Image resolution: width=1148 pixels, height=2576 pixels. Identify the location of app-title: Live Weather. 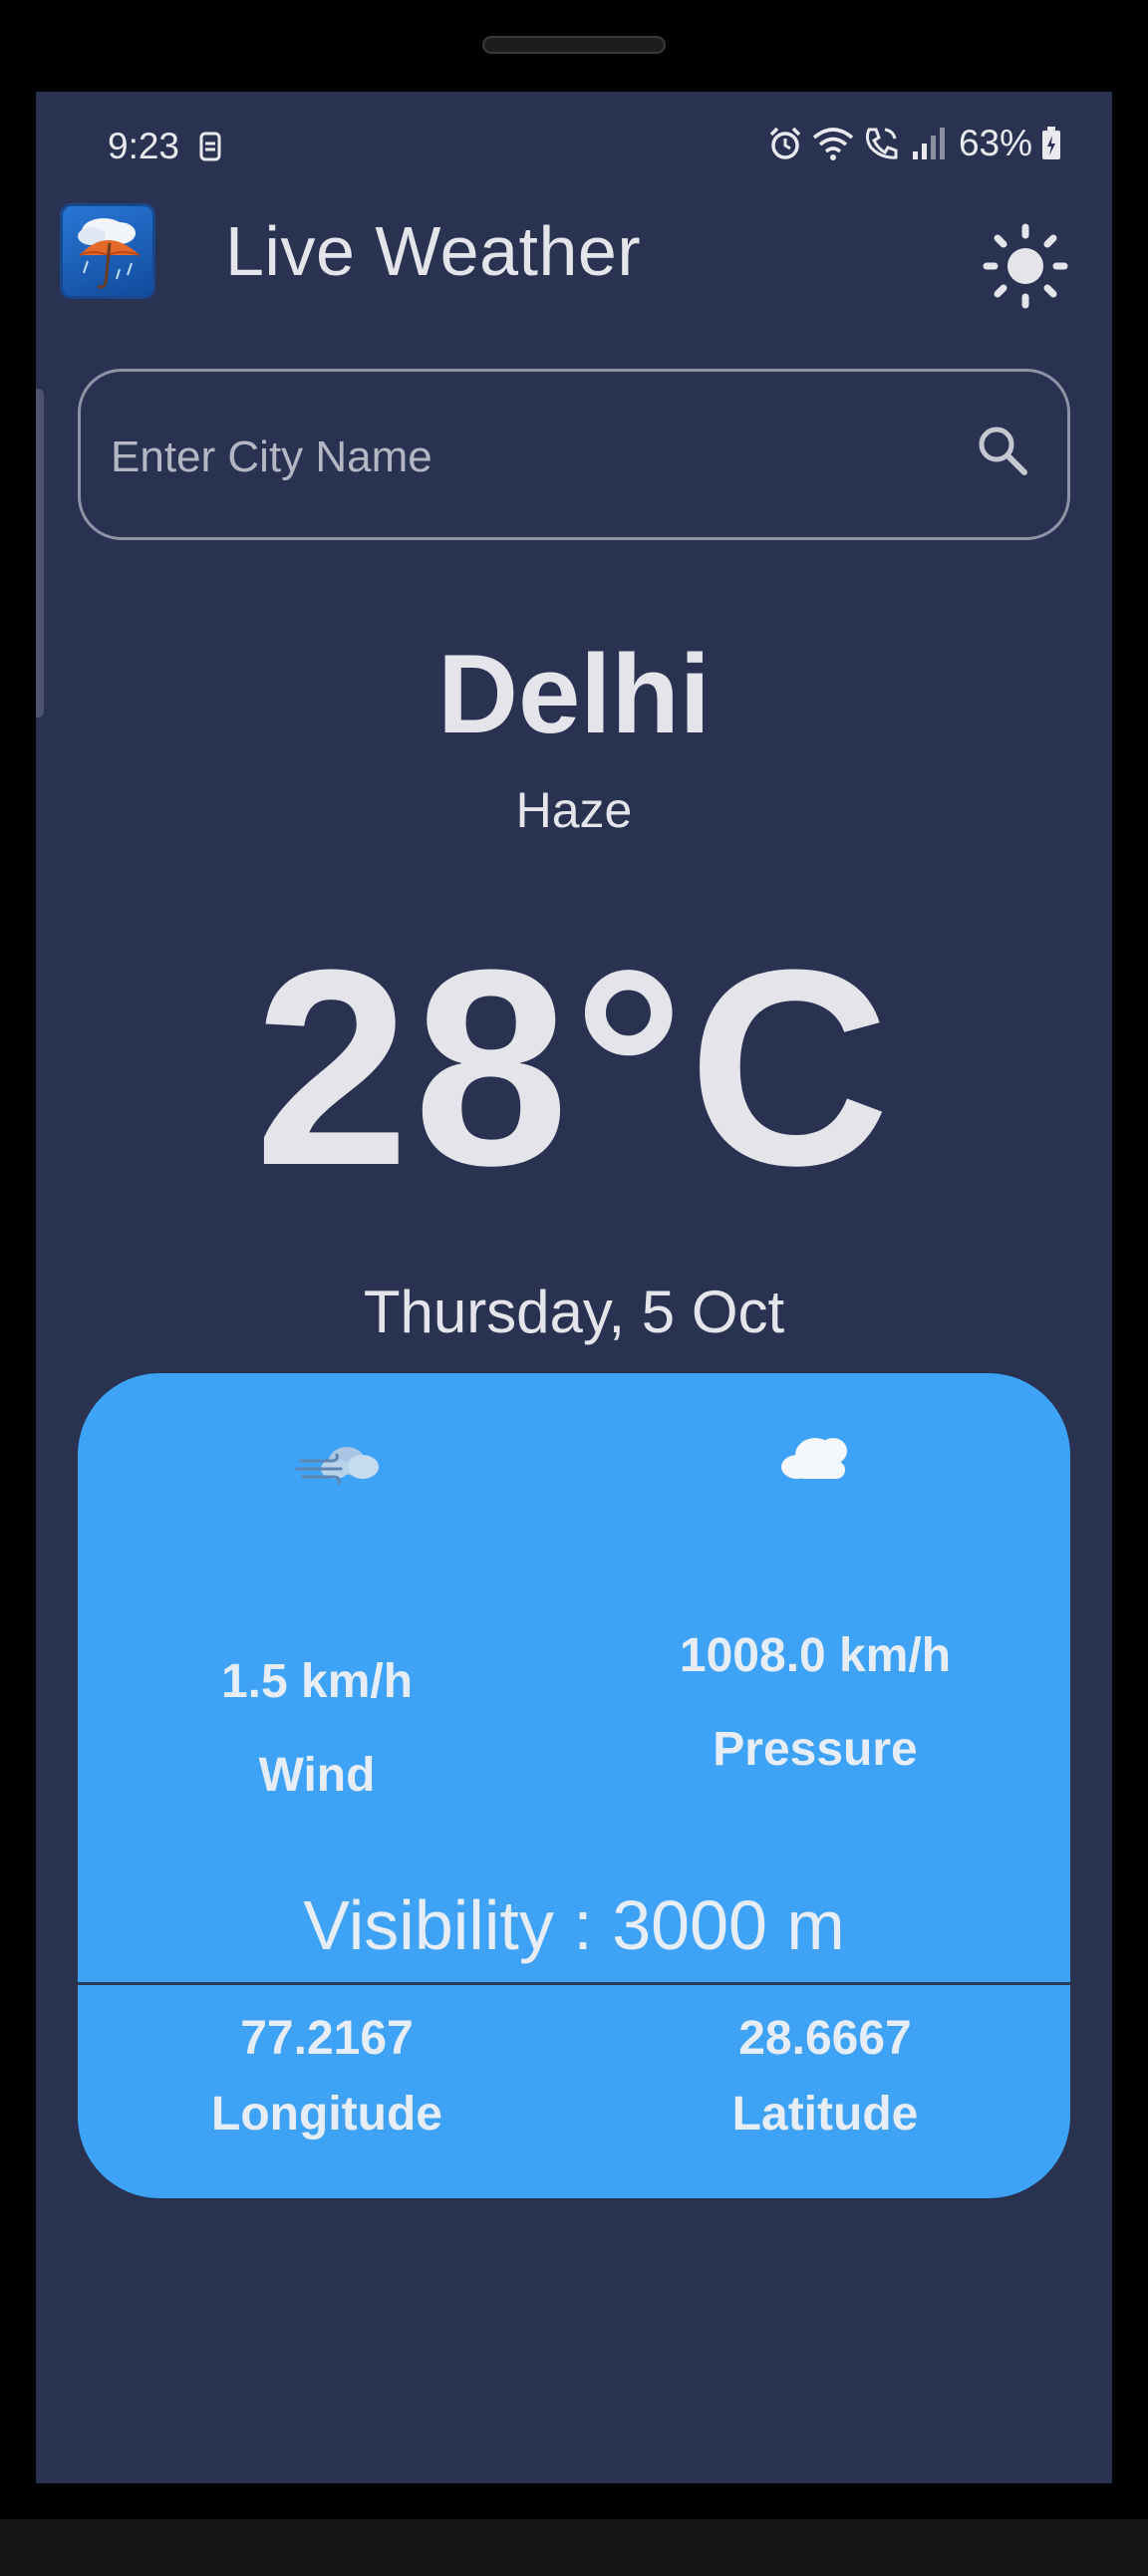
(433, 251).